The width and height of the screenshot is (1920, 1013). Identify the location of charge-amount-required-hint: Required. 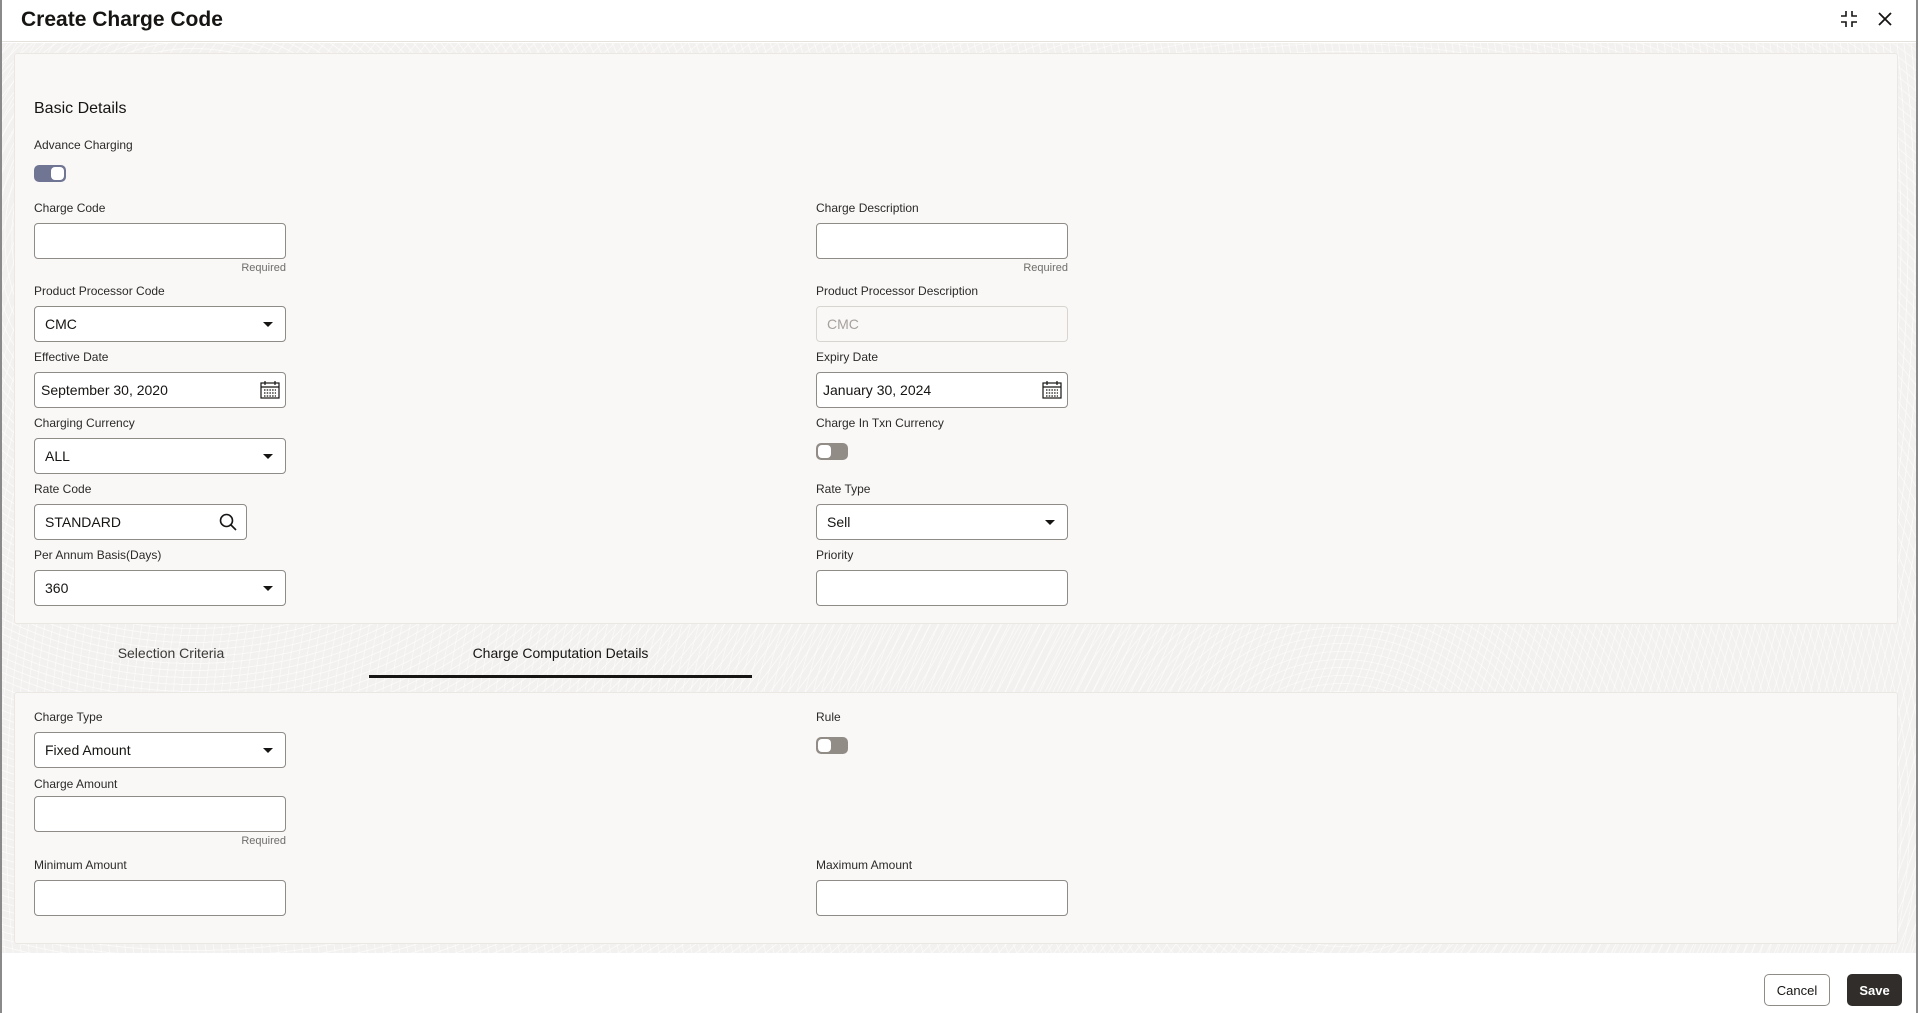
(263, 841).